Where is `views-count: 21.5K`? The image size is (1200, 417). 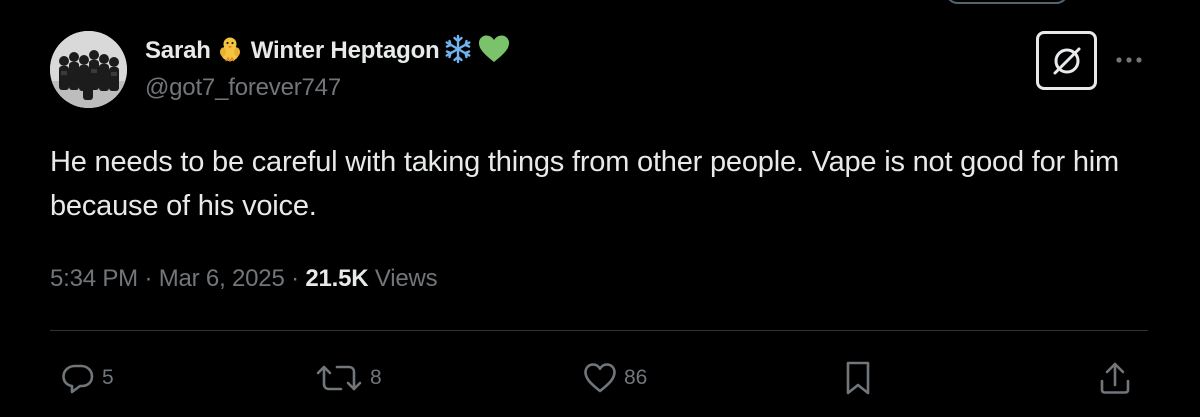
views-count: 21.5K is located at coordinates (337, 278).